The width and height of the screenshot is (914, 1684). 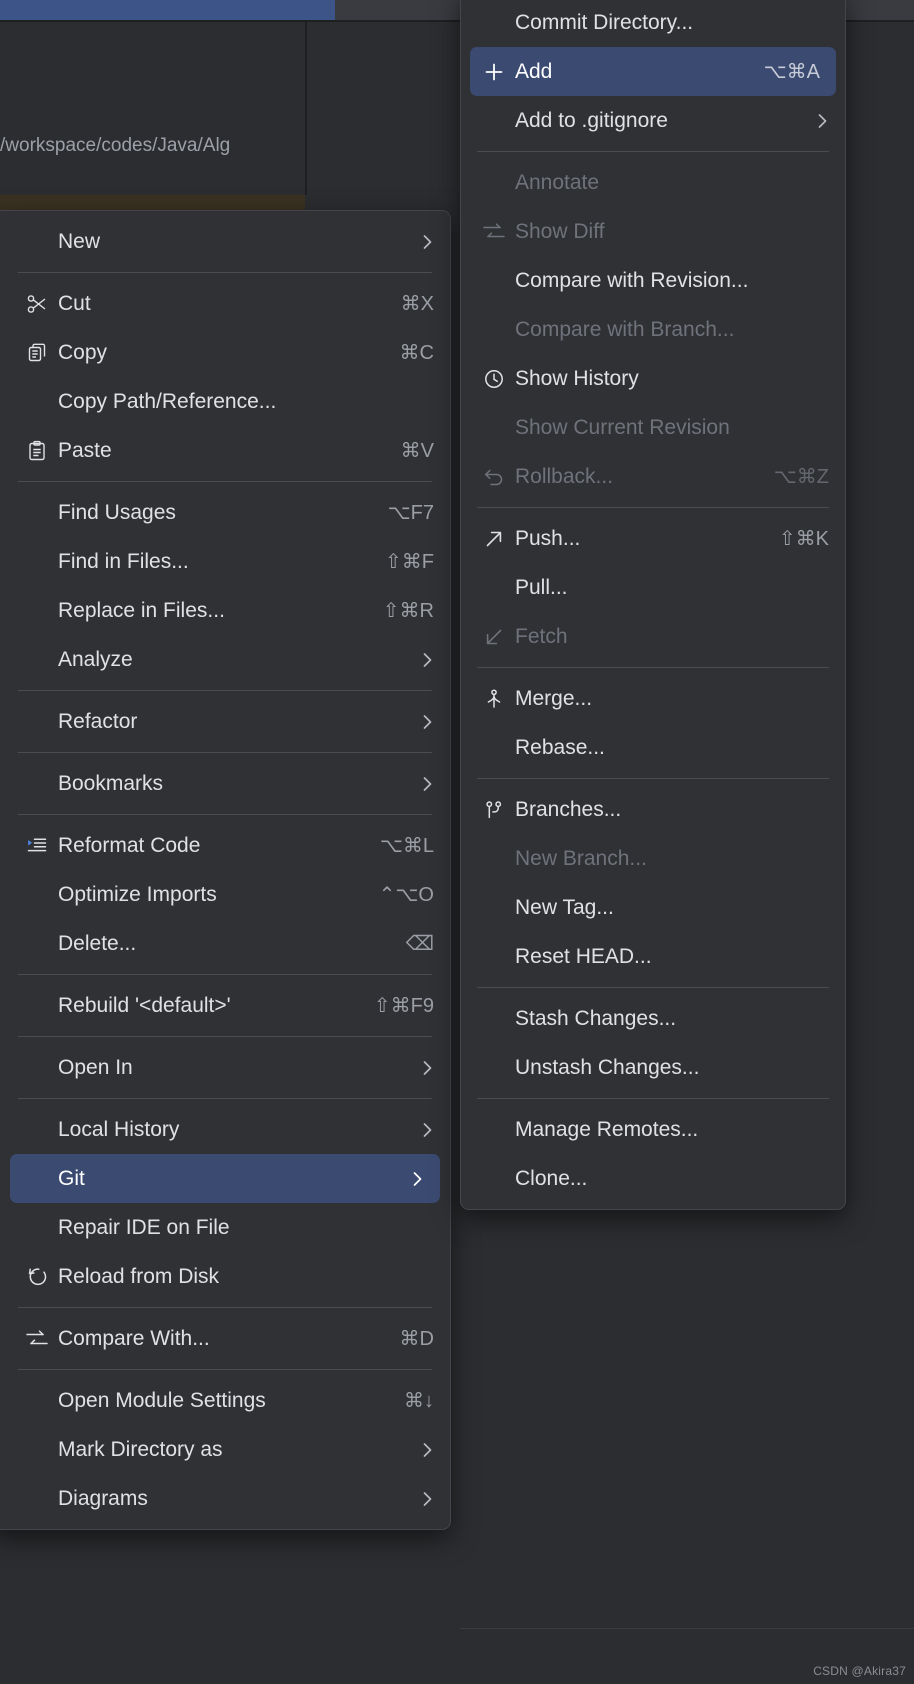 I want to click on menu-item-shortcut: ⇧⌘F, so click(x=409, y=562).